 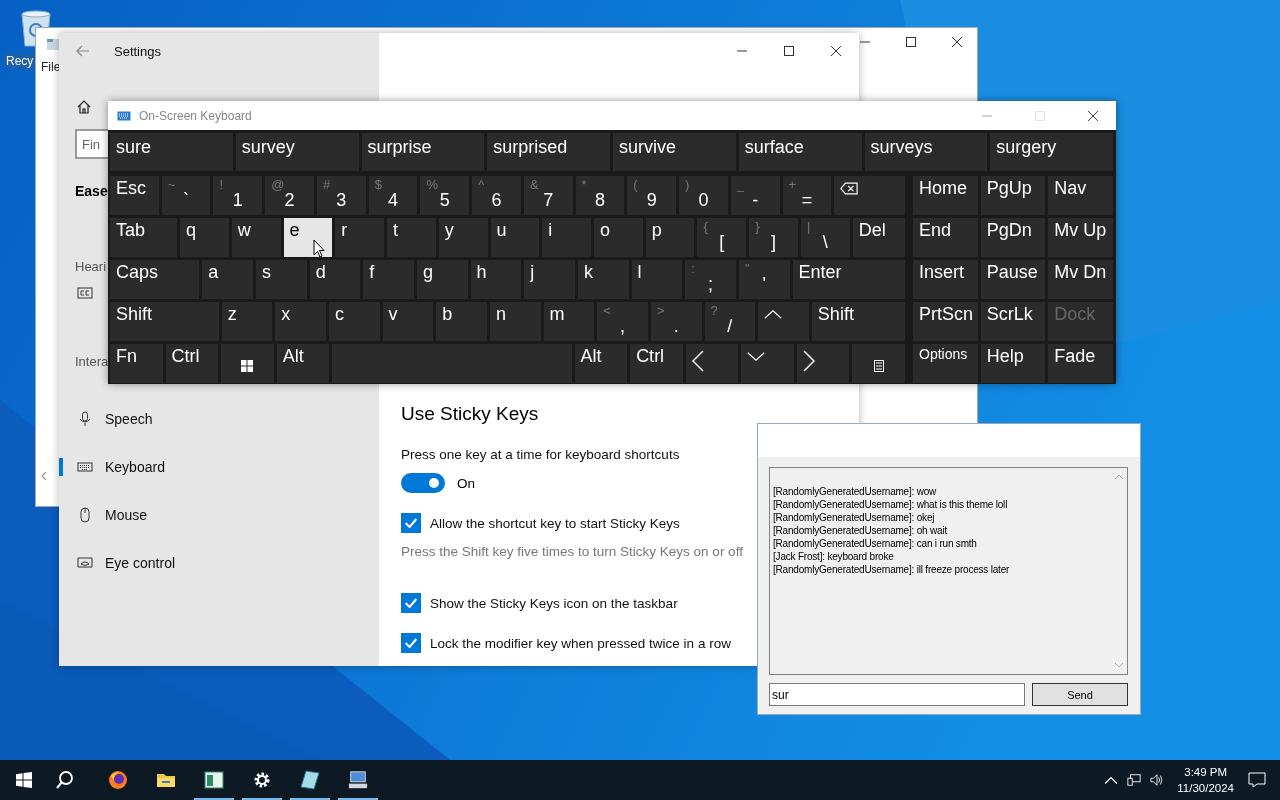 I want to click on key: @ 2, so click(x=289, y=195).